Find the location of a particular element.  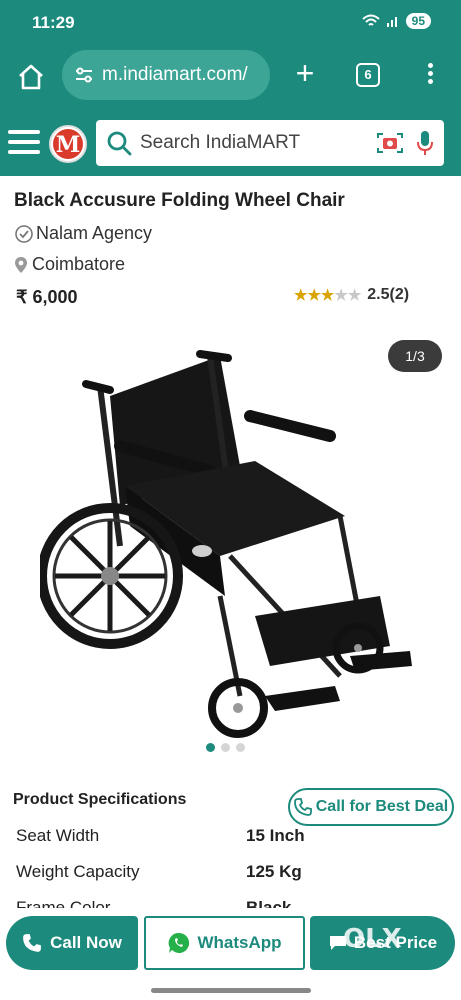

location-row: Coimbatore is located at coordinates (69, 264).